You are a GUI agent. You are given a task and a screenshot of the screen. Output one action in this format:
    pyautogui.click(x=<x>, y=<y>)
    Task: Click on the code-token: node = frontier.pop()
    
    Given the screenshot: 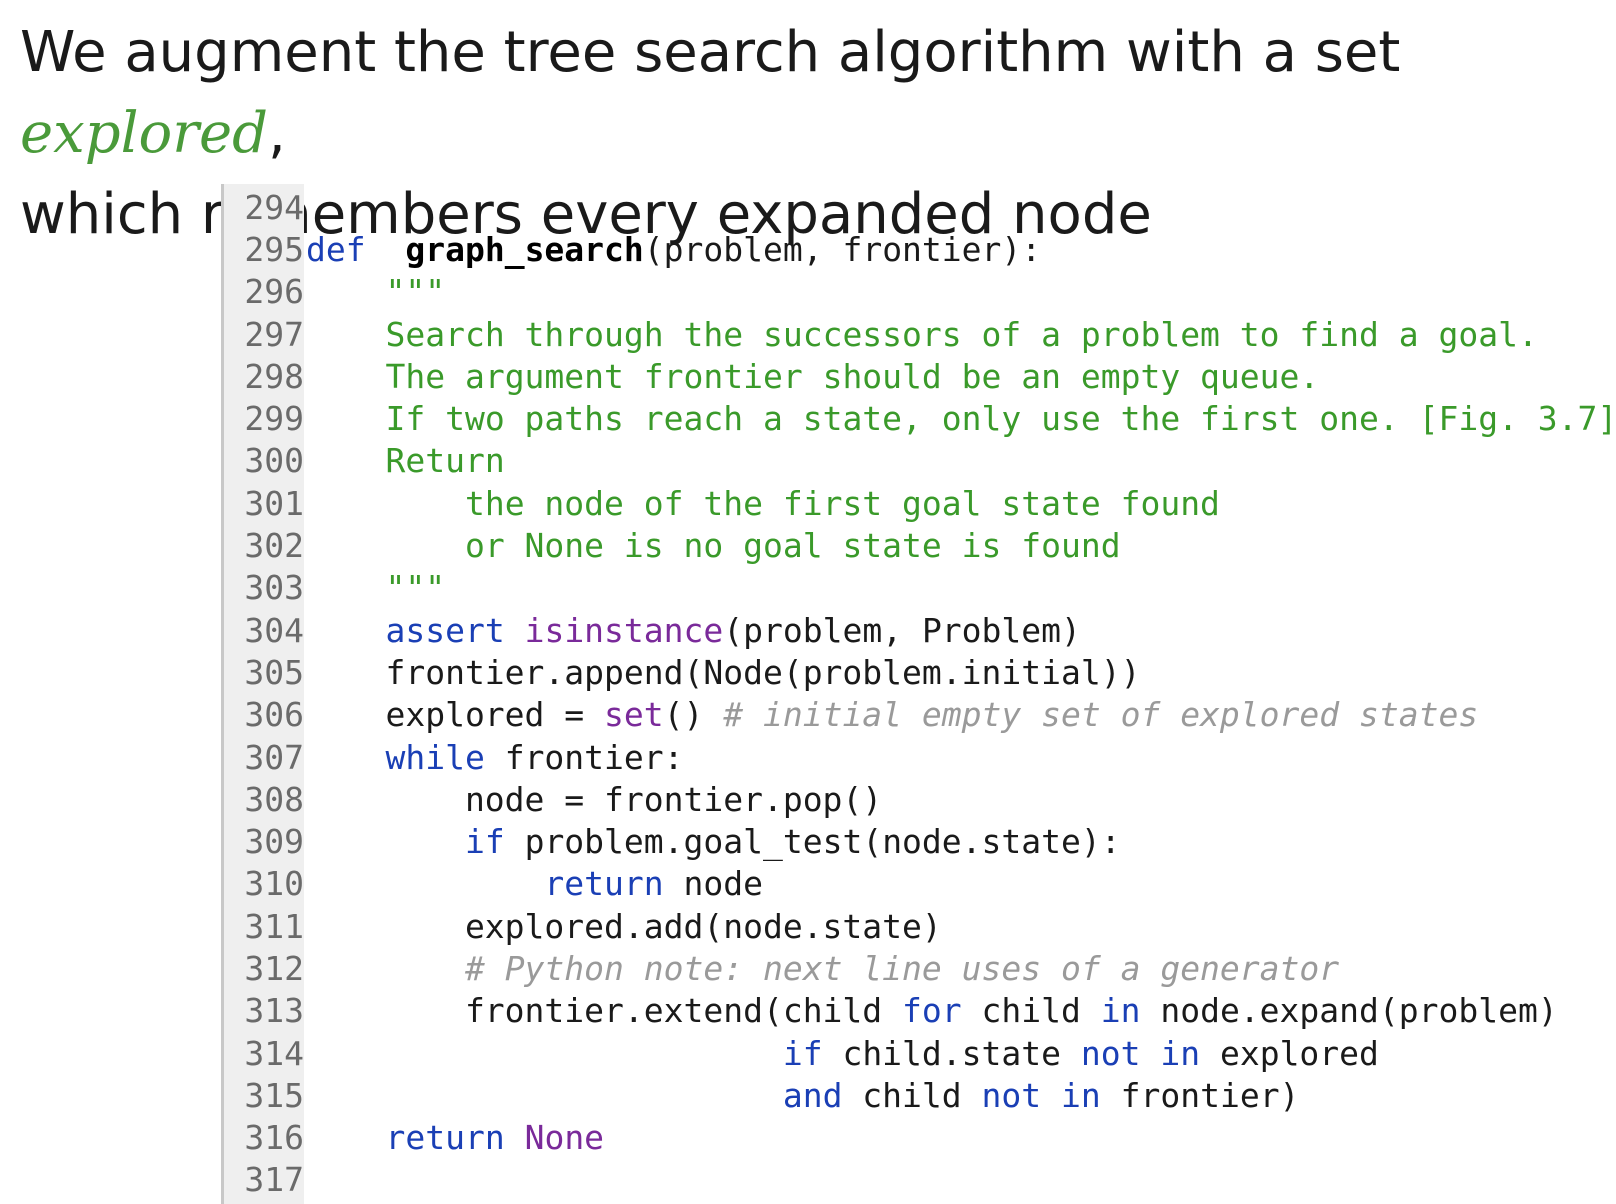 What is the action you would take?
    pyautogui.click(x=594, y=799)
    